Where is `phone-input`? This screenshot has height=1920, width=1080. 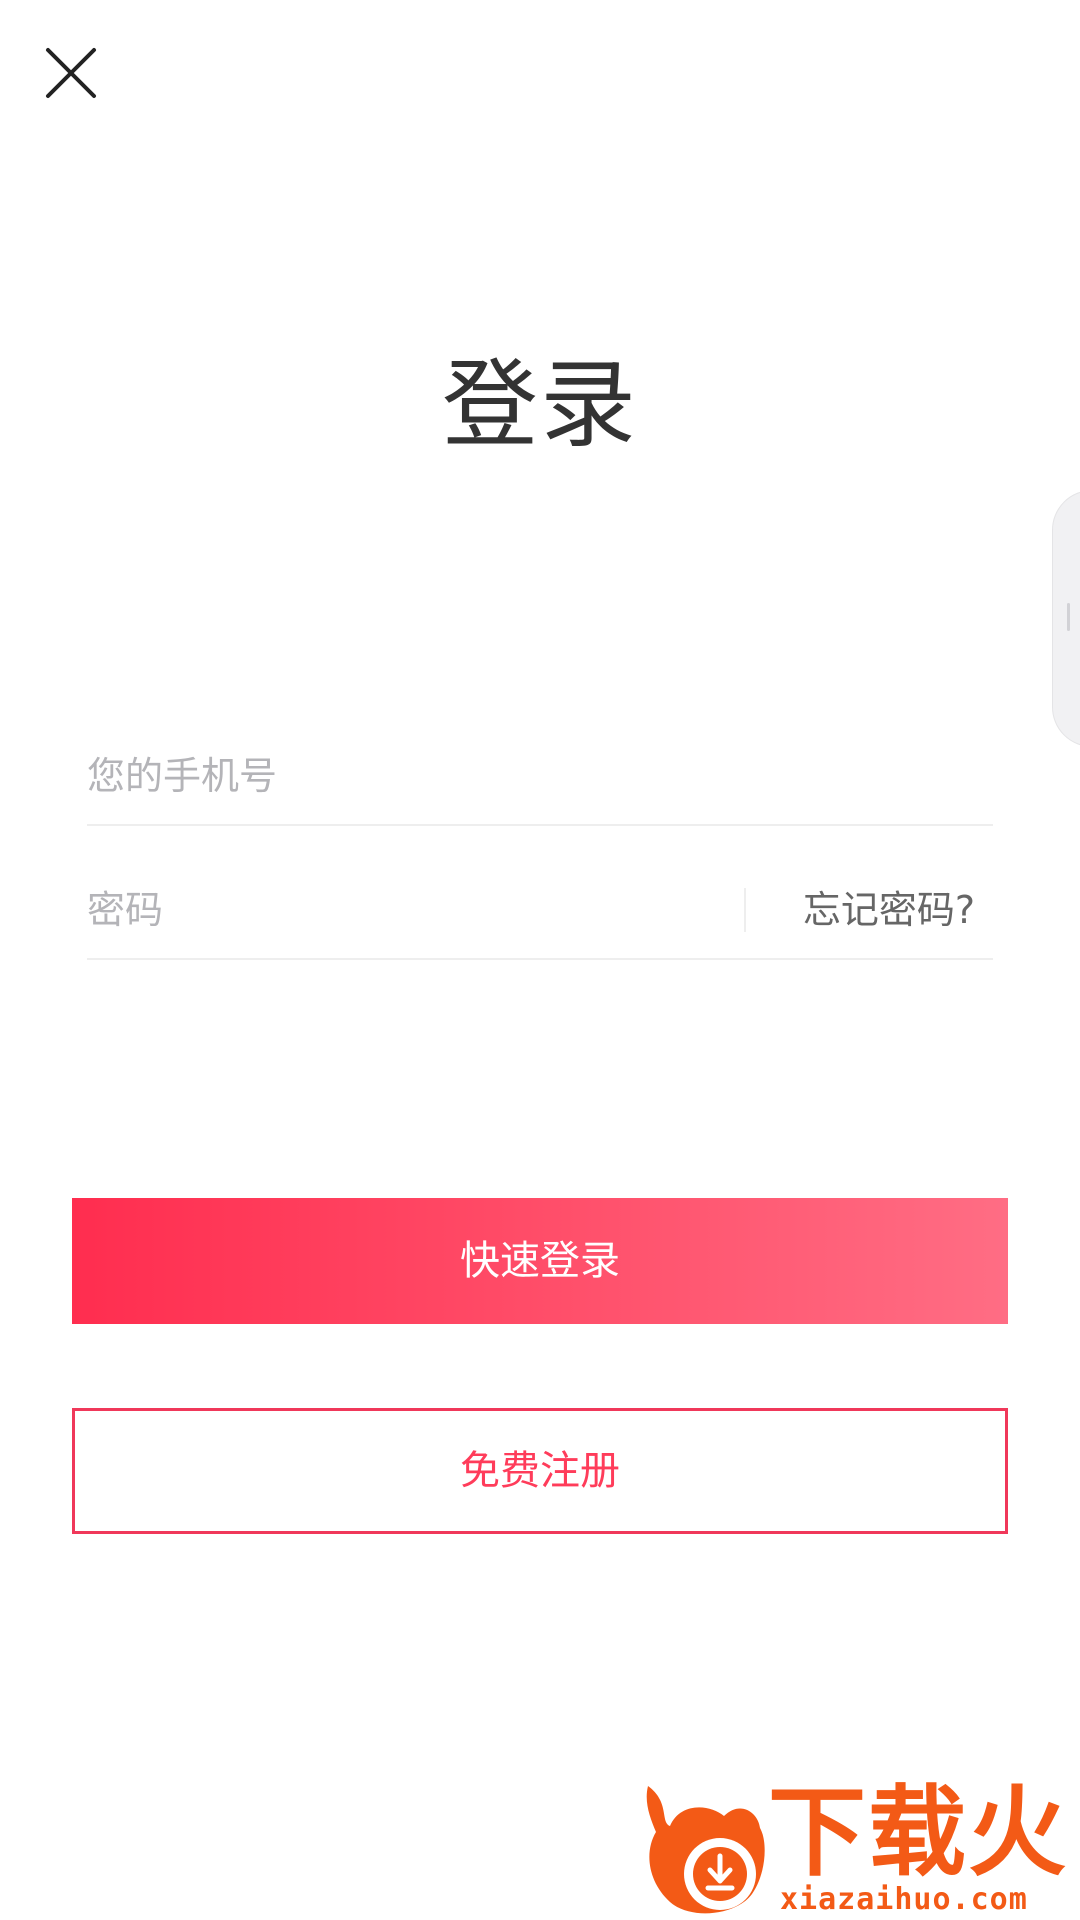
phone-input is located at coordinates (540, 776).